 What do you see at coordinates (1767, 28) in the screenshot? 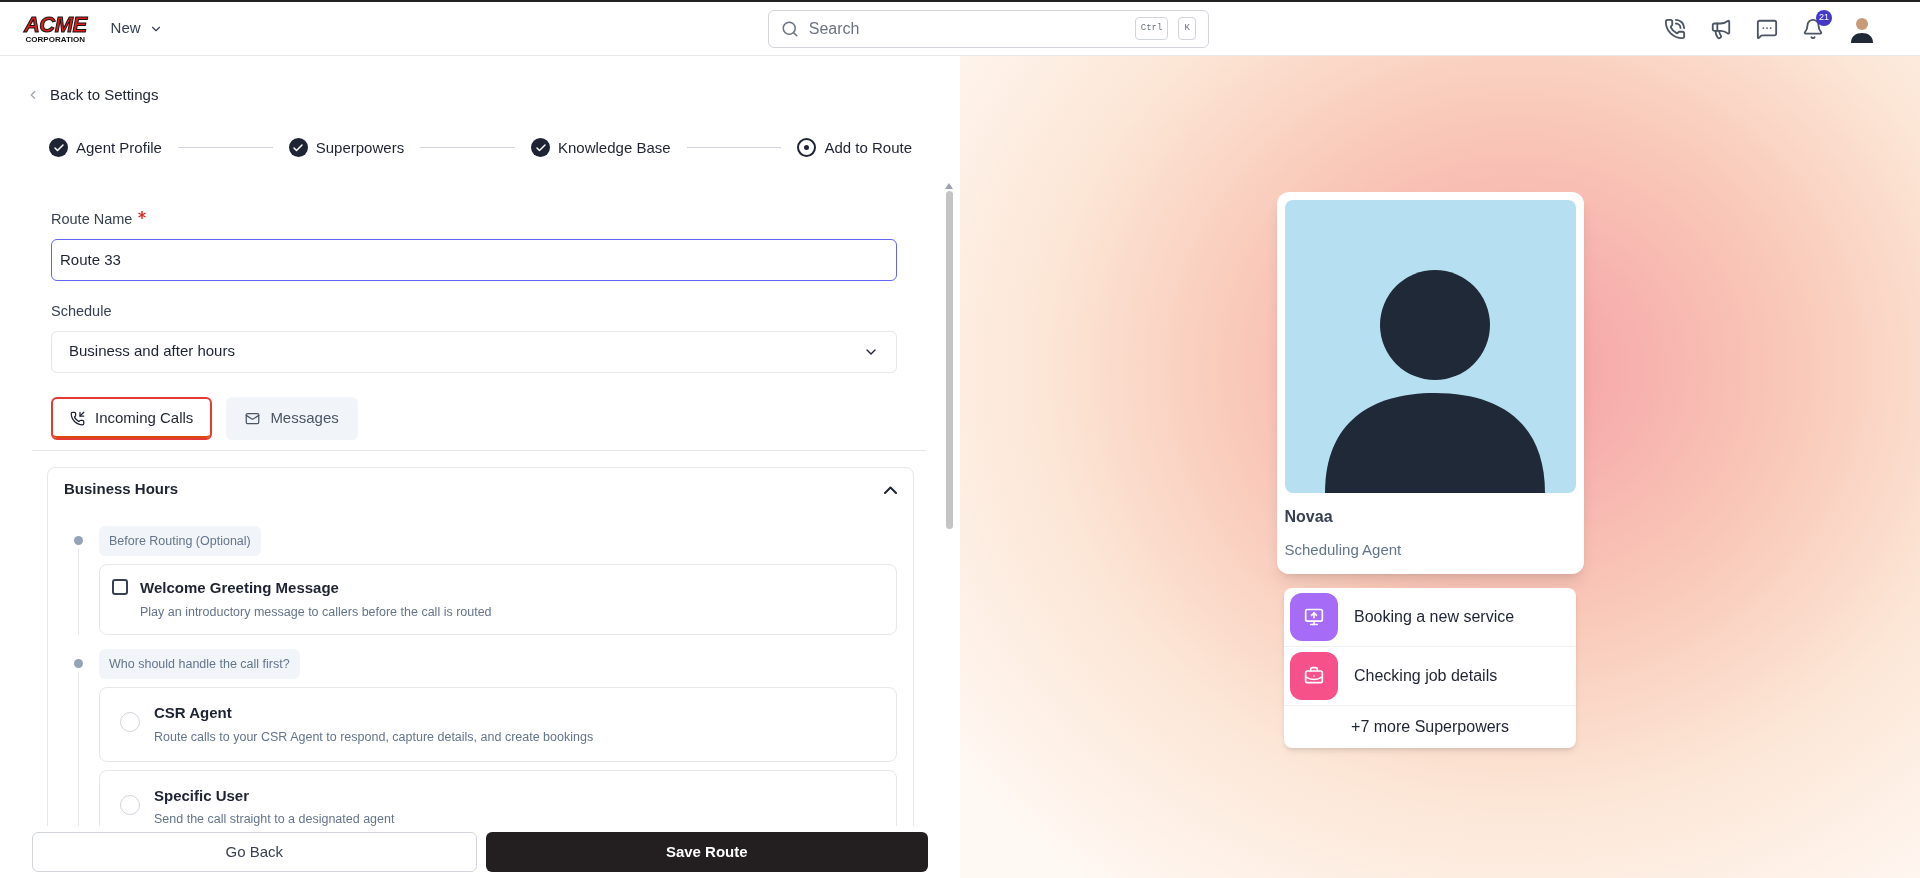
I see `chat-icon` at bounding box center [1767, 28].